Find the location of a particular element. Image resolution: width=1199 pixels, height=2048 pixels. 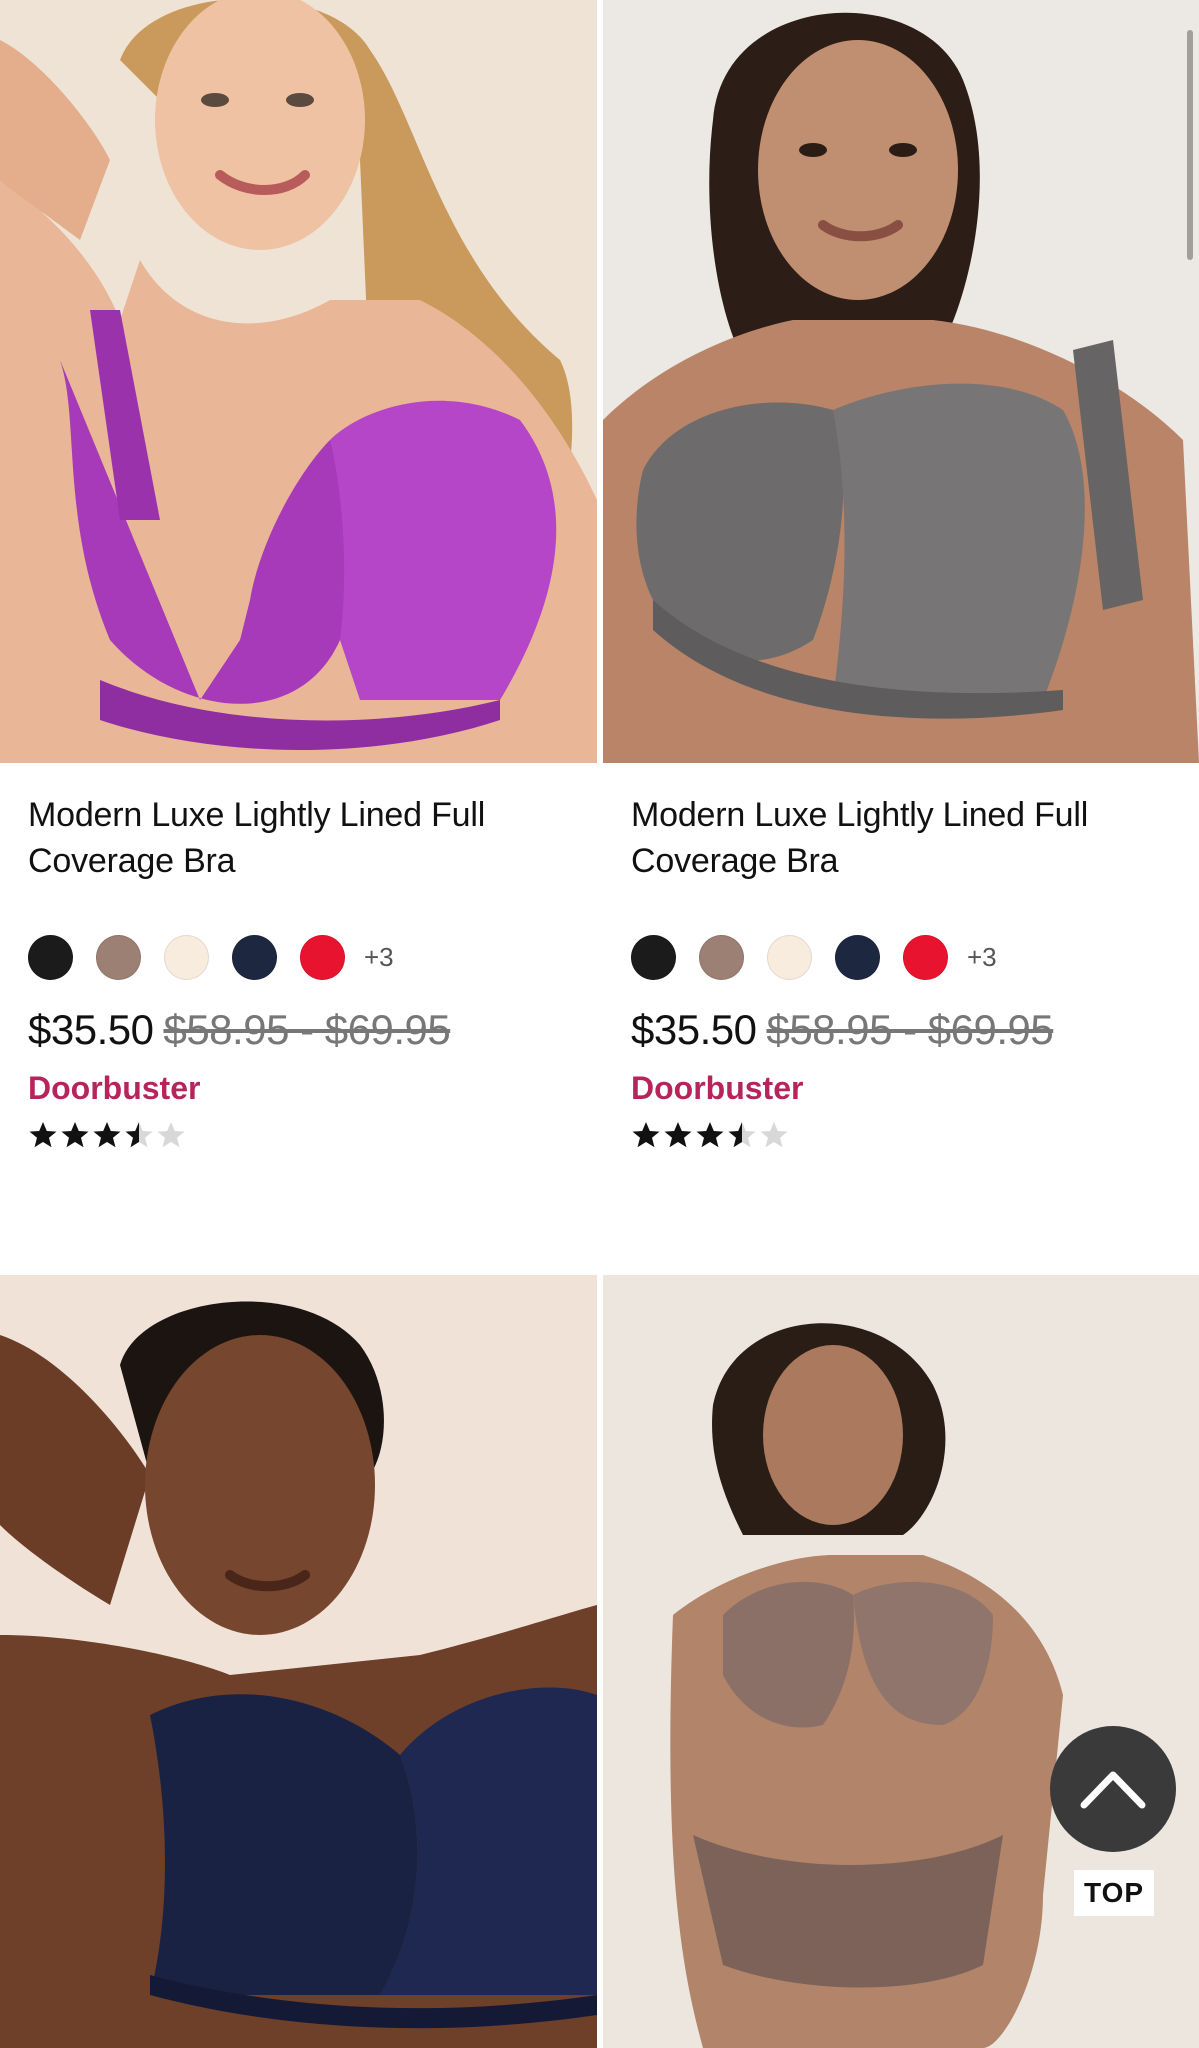

chevron-up-icon is located at coordinates (1113, 1790).